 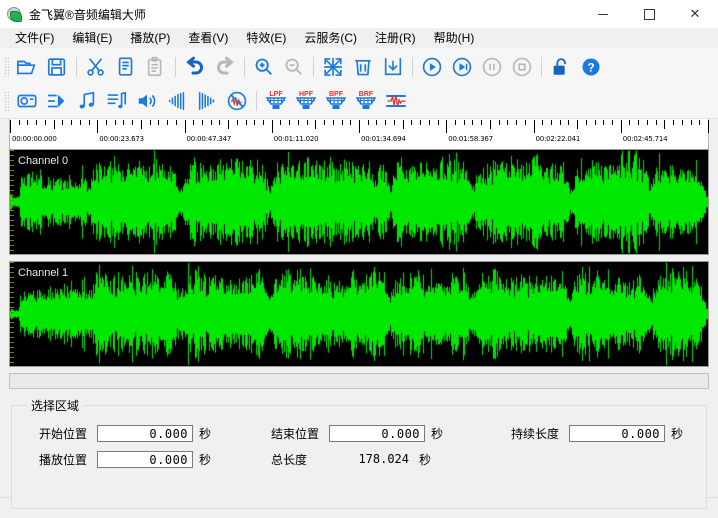 I want to click on fade-out-icon, so click(x=207, y=101).